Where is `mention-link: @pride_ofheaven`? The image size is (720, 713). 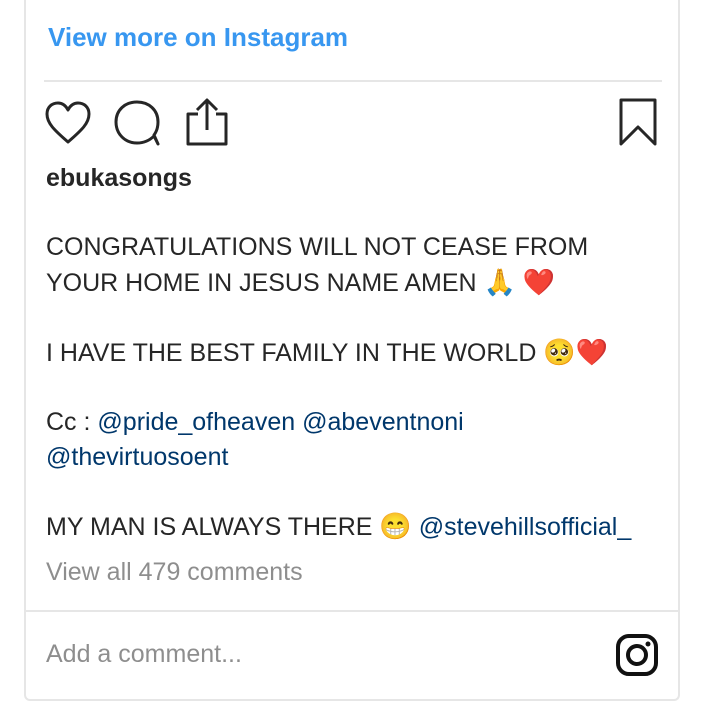
mention-link: @pride_ofheaven is located at coordinates (196, 422).